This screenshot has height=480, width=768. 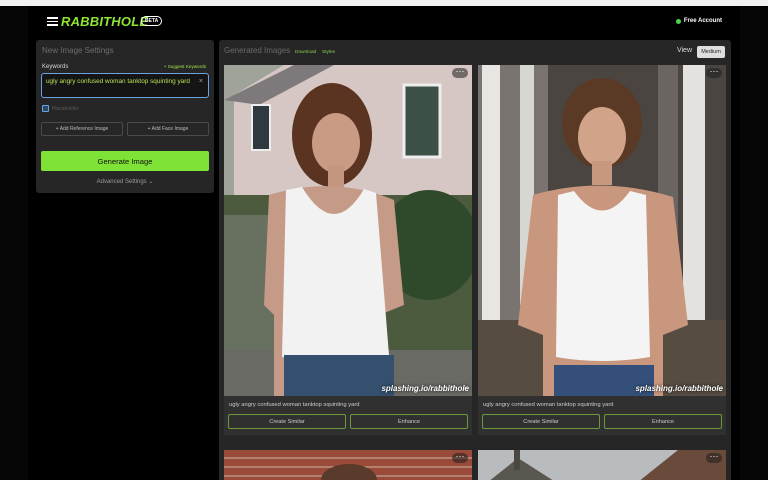 What do you see at coordinates (104, 21) in the screenshot?
I see `logo: RABBITHOLE` at bounding box center [104, 21].